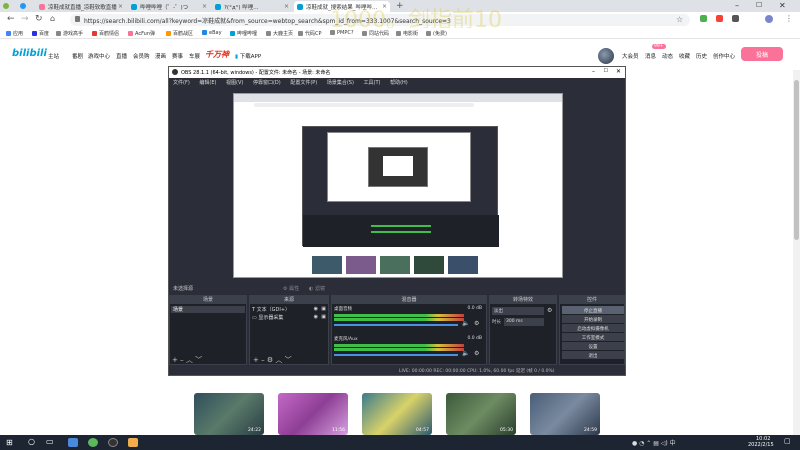 The width and height of the screenshot is (800, 450). I want to click on tab-home: 哔哩哔哩（゜-゜)つ ×, so click(169, 6).